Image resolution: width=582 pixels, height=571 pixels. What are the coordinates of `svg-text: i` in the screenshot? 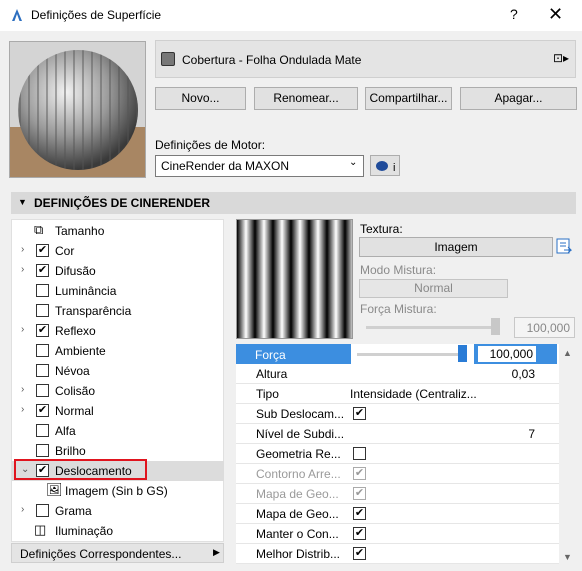 It's located at (394, 168).